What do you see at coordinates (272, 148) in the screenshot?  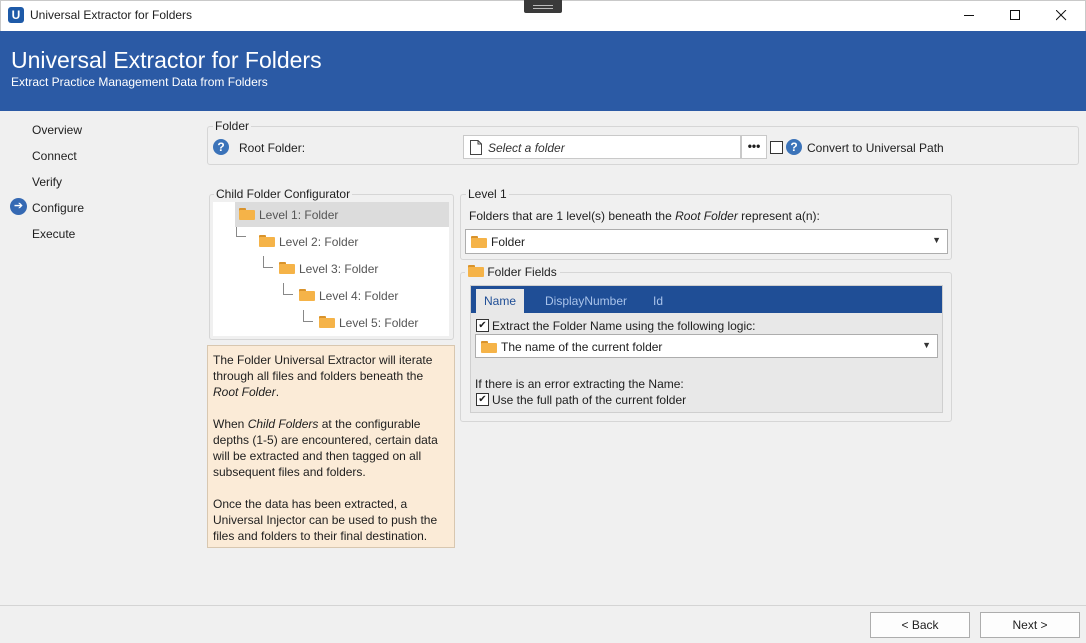 I see `root-folder-label: Root Folder:` at bounding box center [272, 148].